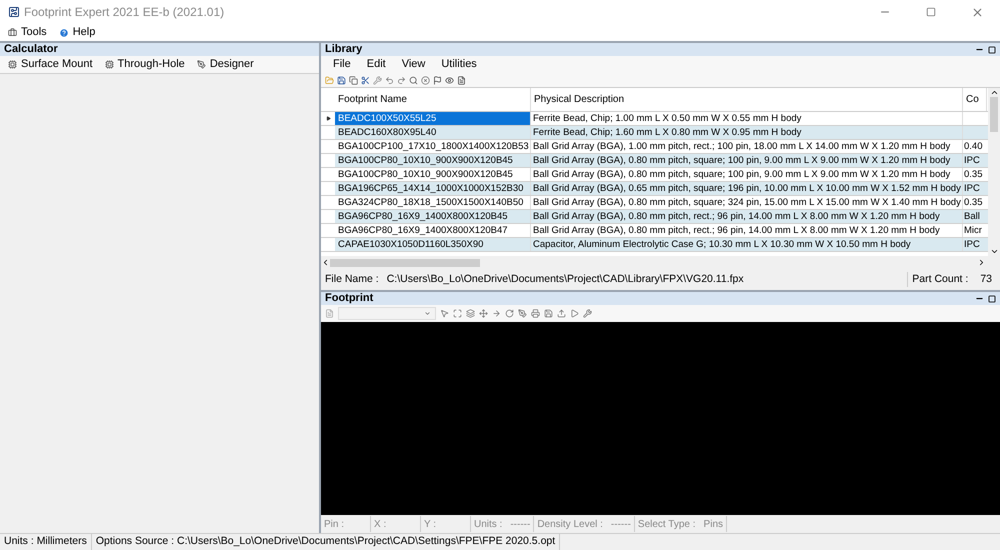 Image resolution: width=1000 pixels, height=550 pixels. I want to click on move-icon, so click(483, 313).